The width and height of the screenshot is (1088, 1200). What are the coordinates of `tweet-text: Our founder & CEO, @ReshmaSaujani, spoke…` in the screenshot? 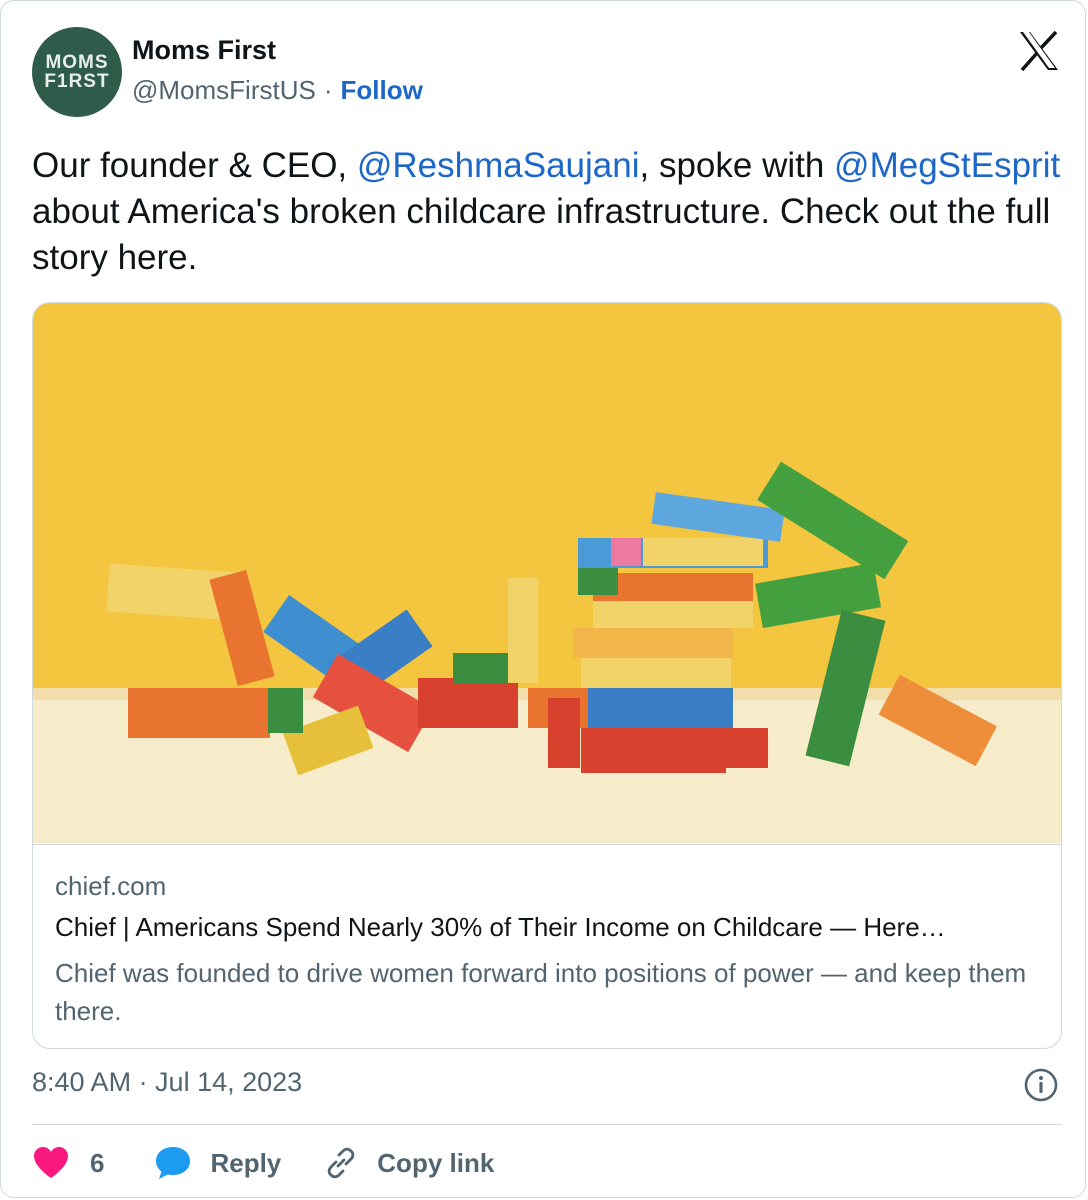 It's located at (547, 212).